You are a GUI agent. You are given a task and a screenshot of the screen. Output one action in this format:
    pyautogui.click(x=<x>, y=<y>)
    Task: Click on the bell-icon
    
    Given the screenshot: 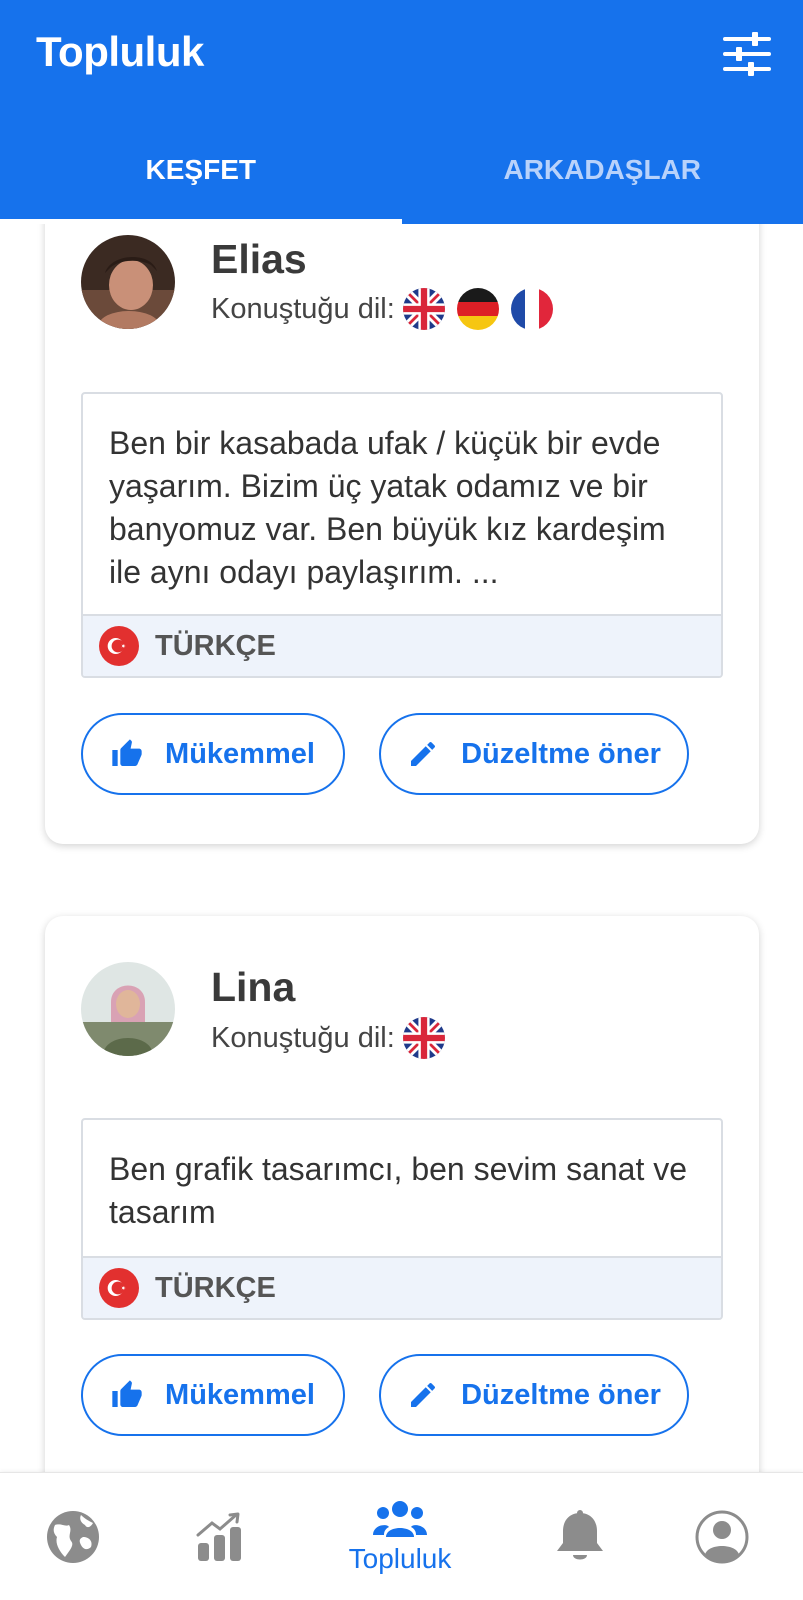 What is the action you would take?
    pyautogui.click(x=580, y=1535)
    